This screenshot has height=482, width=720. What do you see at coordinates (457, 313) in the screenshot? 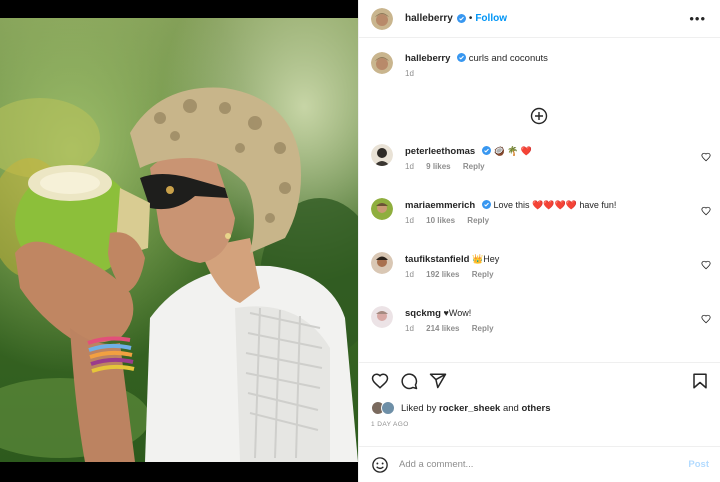
I see `comment-text: ♥Wow!` at bounding box center [457, 313].